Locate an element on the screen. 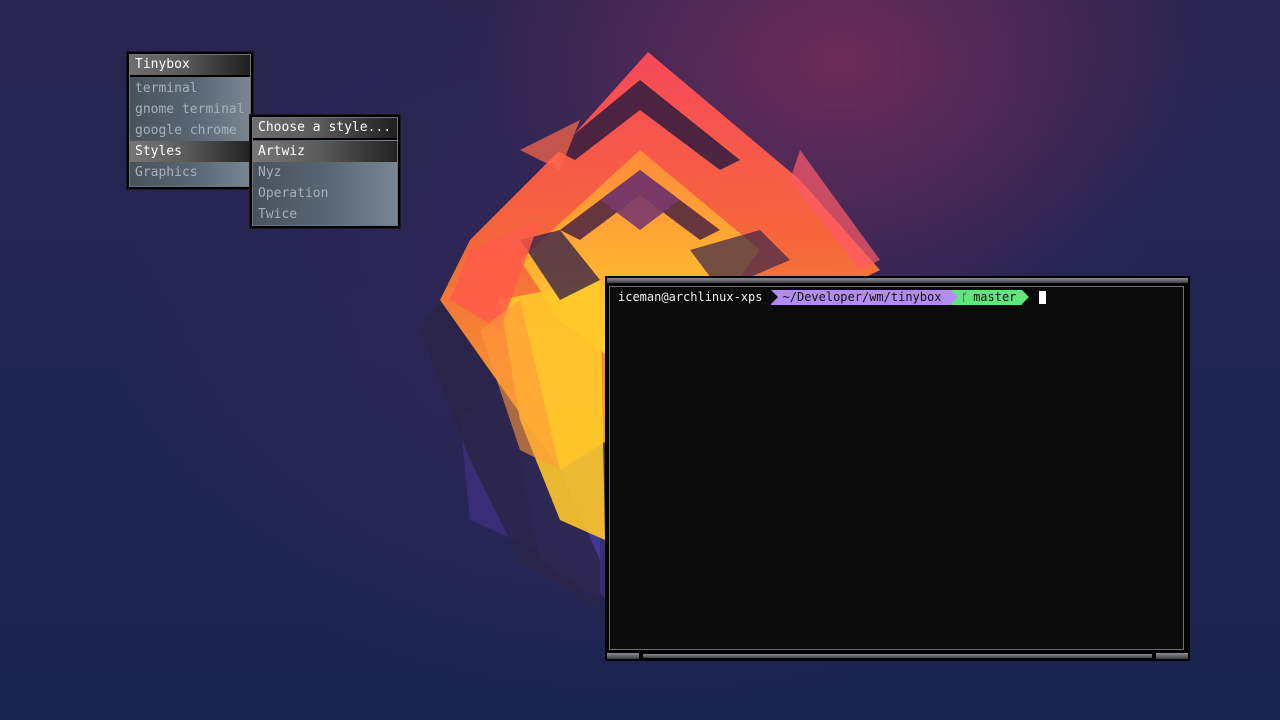  window-handlebar is located at coordinates (897, 656).